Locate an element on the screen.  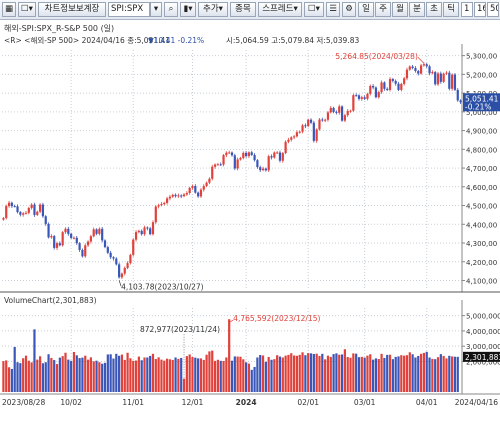
period-week-button: 주 is located at coordinates (383, 9).